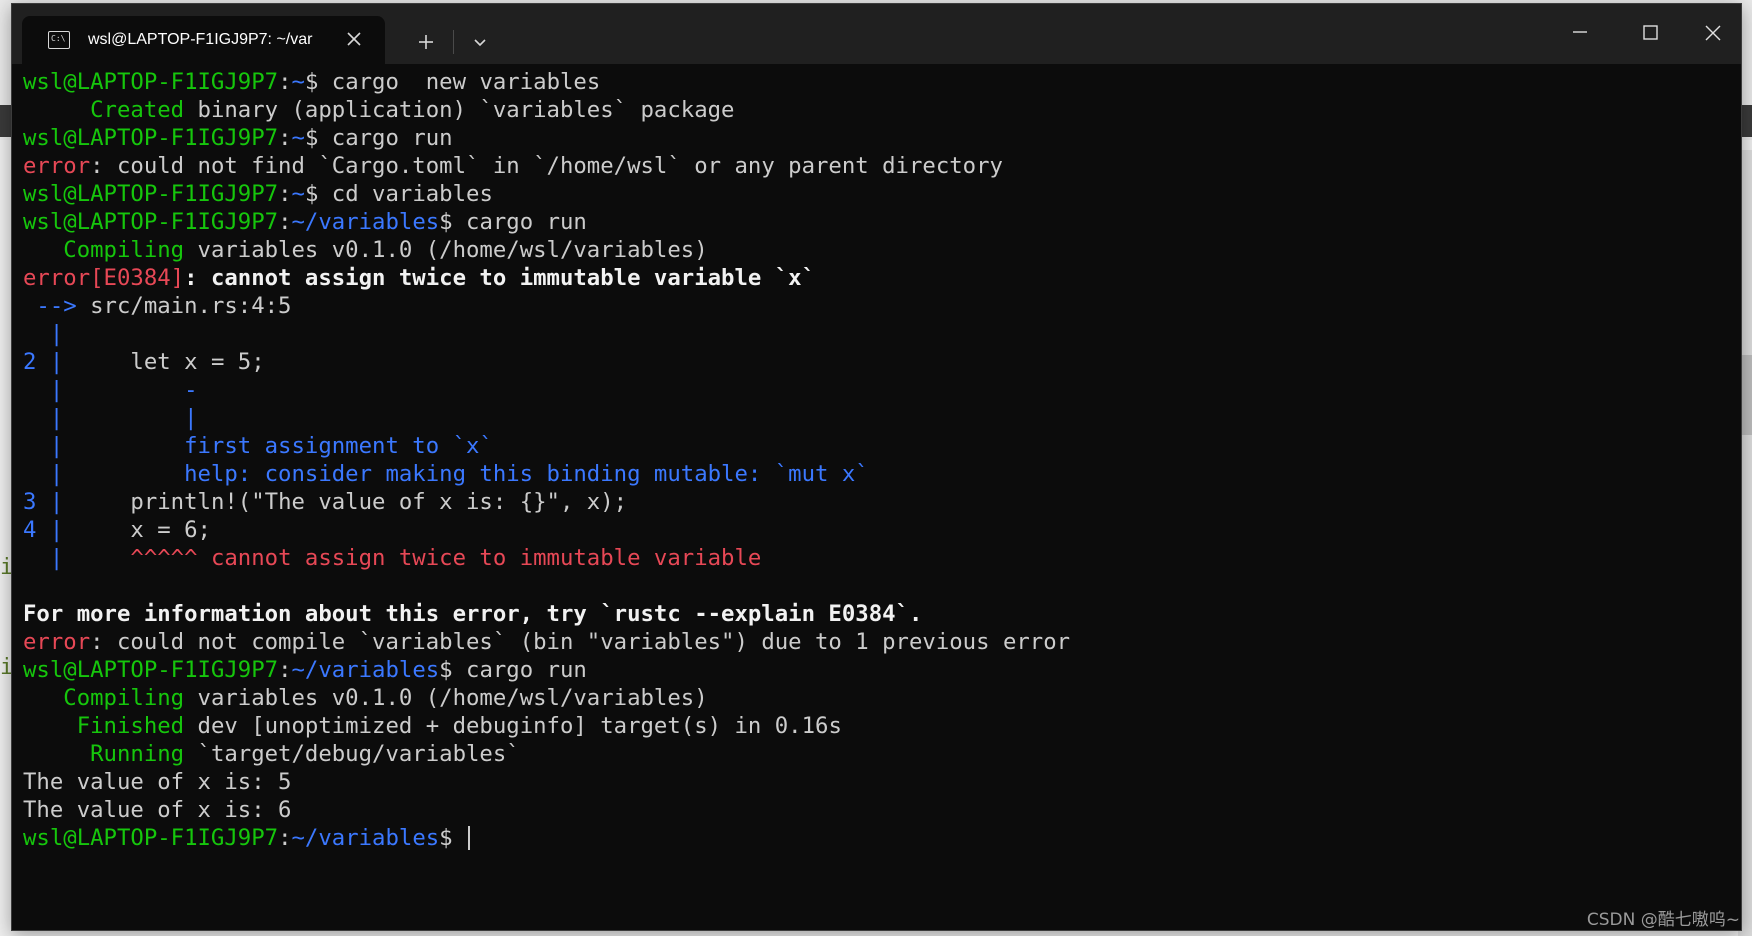 The width and height of the screenshot is (1752, 936). I want to click on terminal-text: x = 6;, so click(137, 530).